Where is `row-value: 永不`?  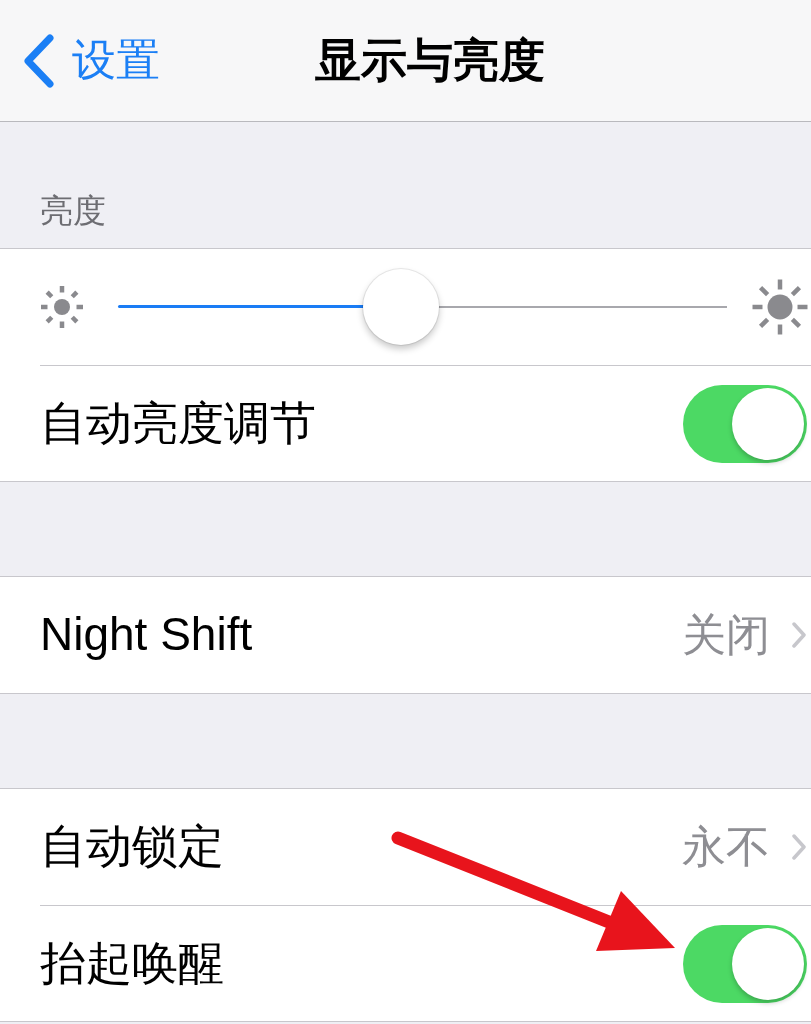
row-value: 永不 is located at coordinates (726, 846).